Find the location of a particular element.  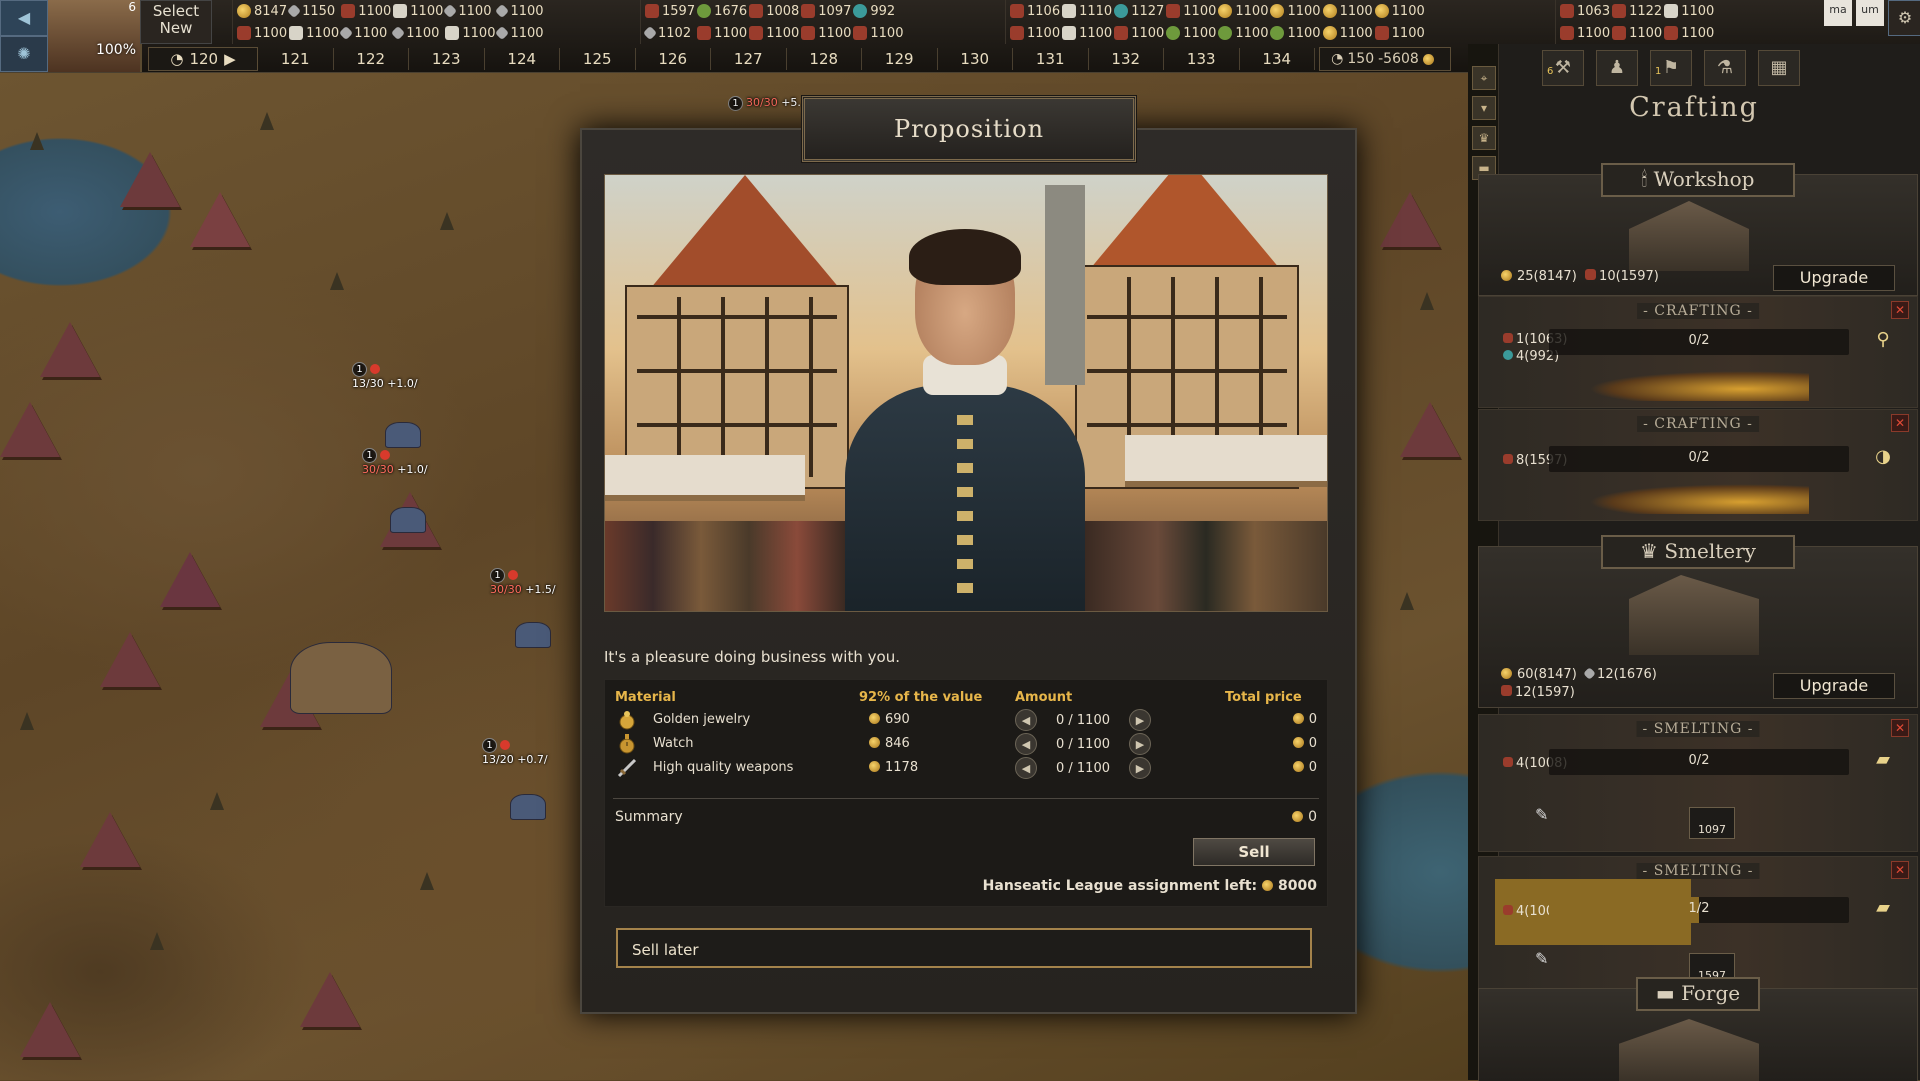

population-tab-icon: ♟ is located at coordinates (1617, 68).